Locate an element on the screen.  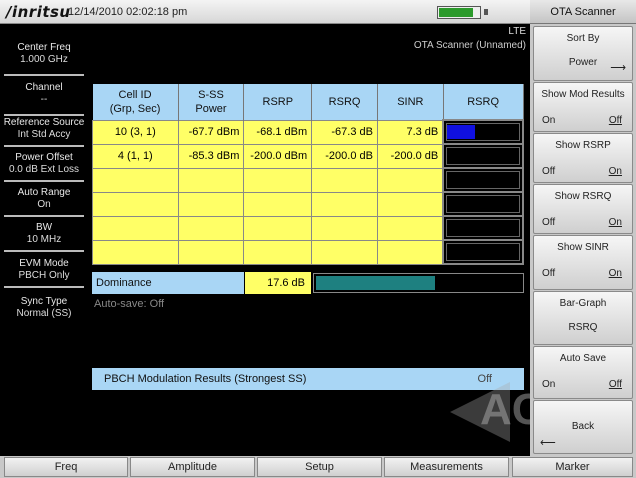
col-header-power: S-SS Power is located at coordinates (211, 102).